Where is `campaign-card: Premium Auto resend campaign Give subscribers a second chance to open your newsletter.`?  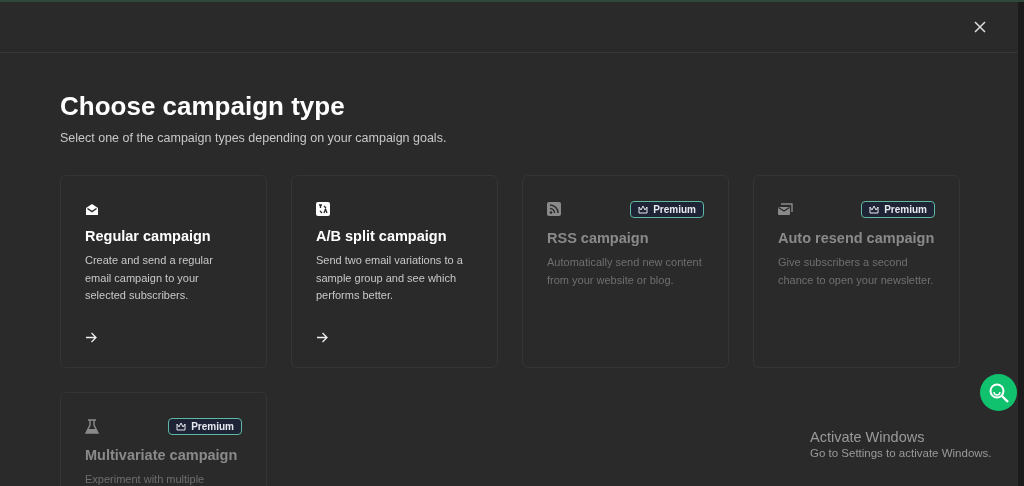
campaign-card: Premium Auto resend campaign Give subscribers a second chance to open your newsletter. is located at coordinates (856, 271).